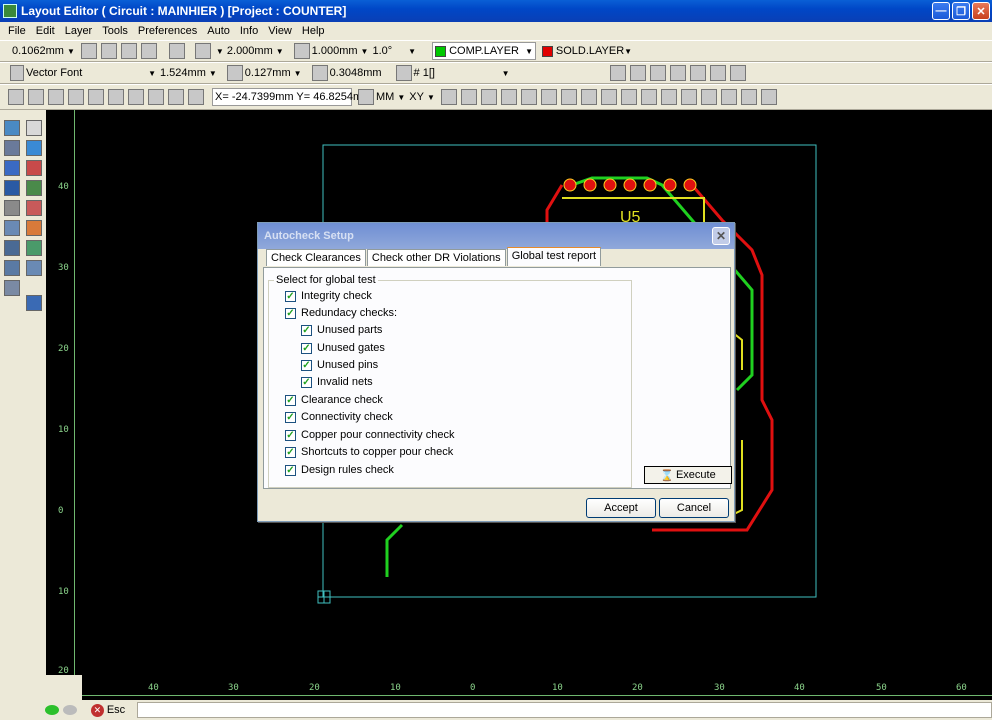 The image size is (992, 720). Describe the element at coordinates (468, 97) in the screenshot. I see `color-icon` at that location.